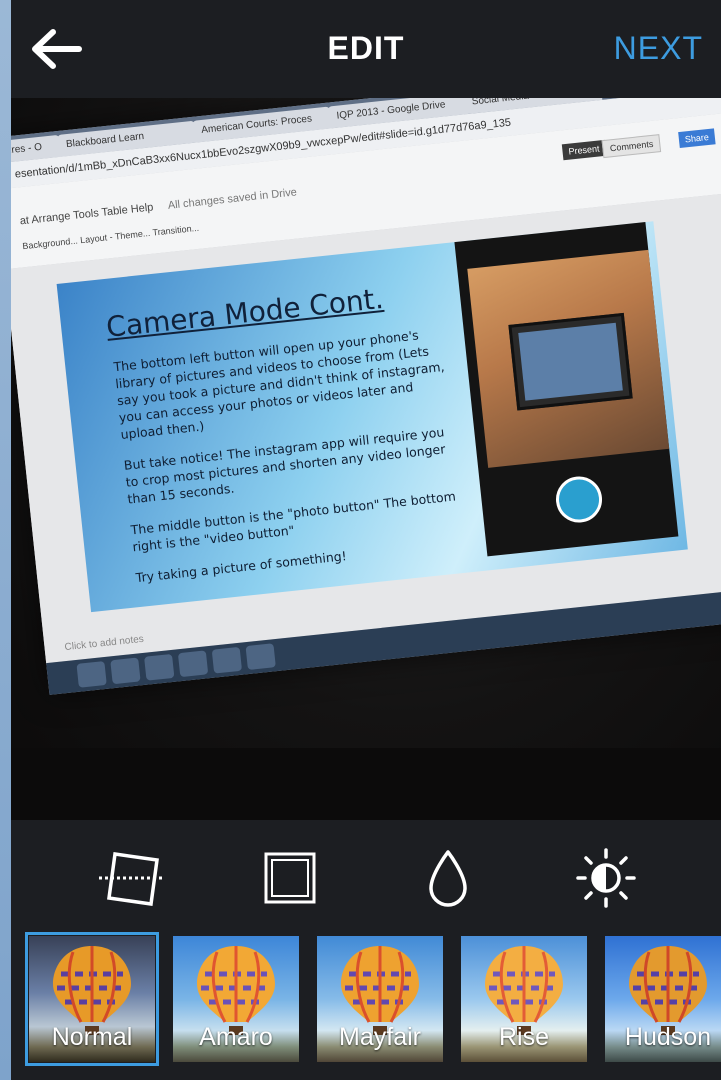  Describe the element at coordinates (579, 499) in the screenshot. I see `shutter-icon` at that location.